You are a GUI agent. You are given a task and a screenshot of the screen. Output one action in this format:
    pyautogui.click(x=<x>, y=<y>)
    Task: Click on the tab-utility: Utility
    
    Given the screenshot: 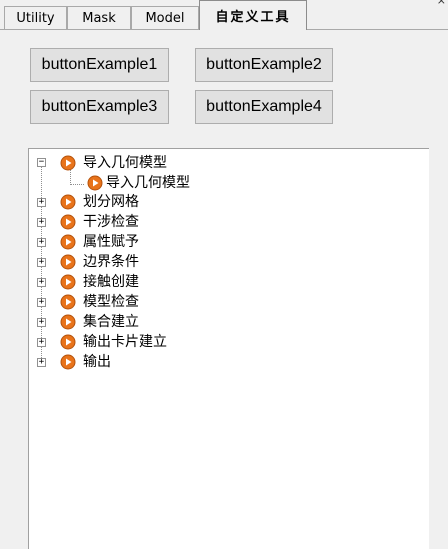 What is the action you would take?
    pyautogui.click(x=35, y=17)
    